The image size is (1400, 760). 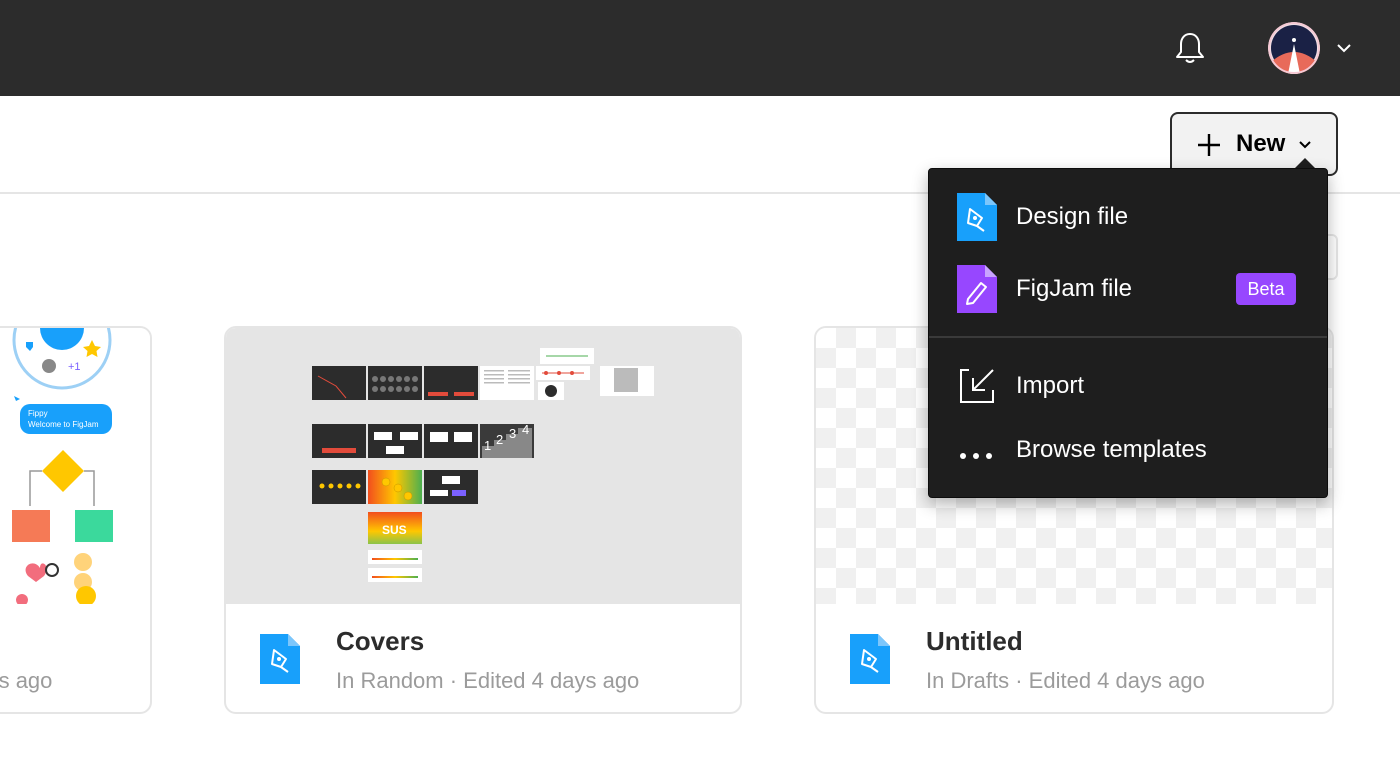 I want to click on menu-item-label: Browse templates, so click(x=1111, y=449).